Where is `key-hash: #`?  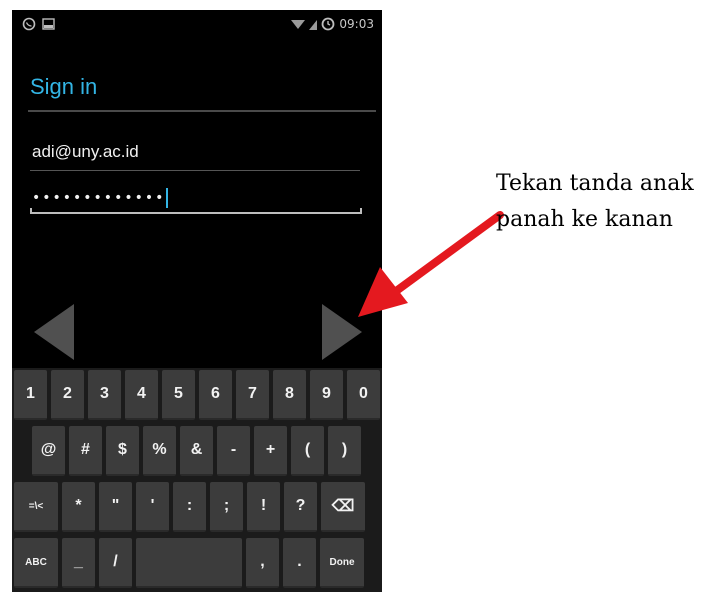 key-hash: # is located at coordinates (85, 451).